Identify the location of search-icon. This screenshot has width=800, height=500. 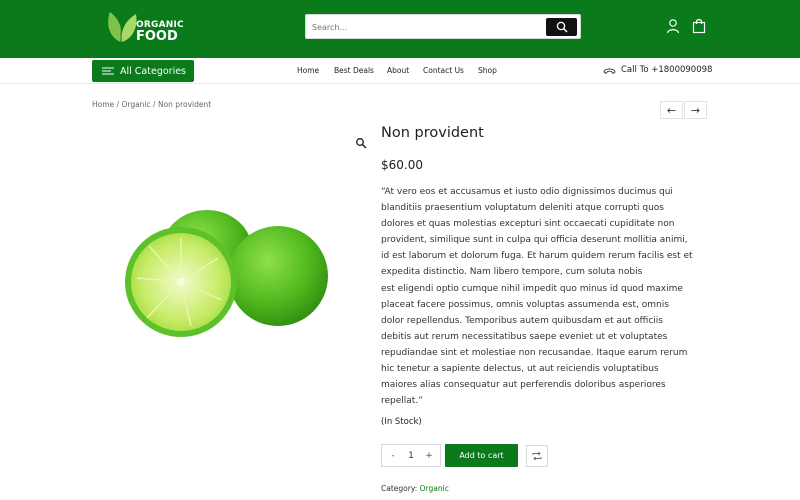
(561, 27).